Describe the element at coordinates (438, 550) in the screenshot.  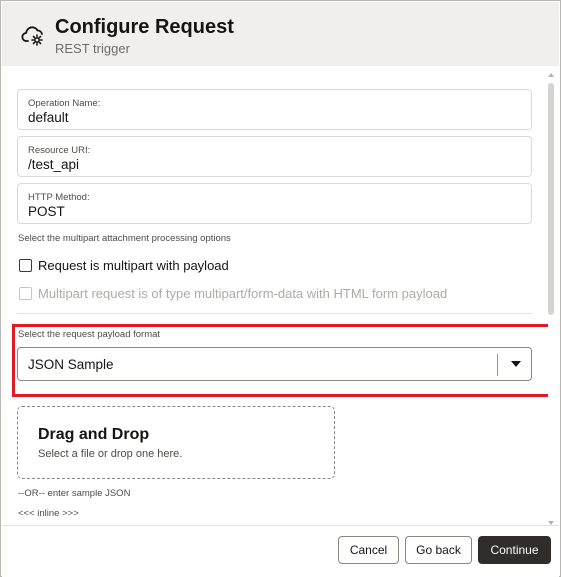
I see `go-back-button: Go back` at that location.